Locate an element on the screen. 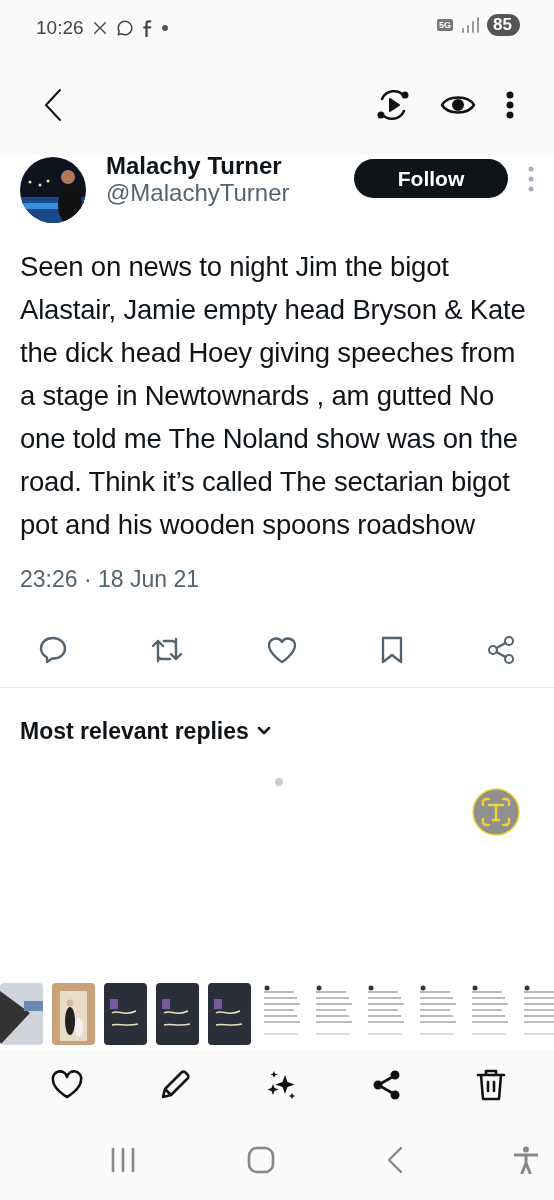 The image size is (554, 1200). comment-icon is located at coordinates (53, 649).